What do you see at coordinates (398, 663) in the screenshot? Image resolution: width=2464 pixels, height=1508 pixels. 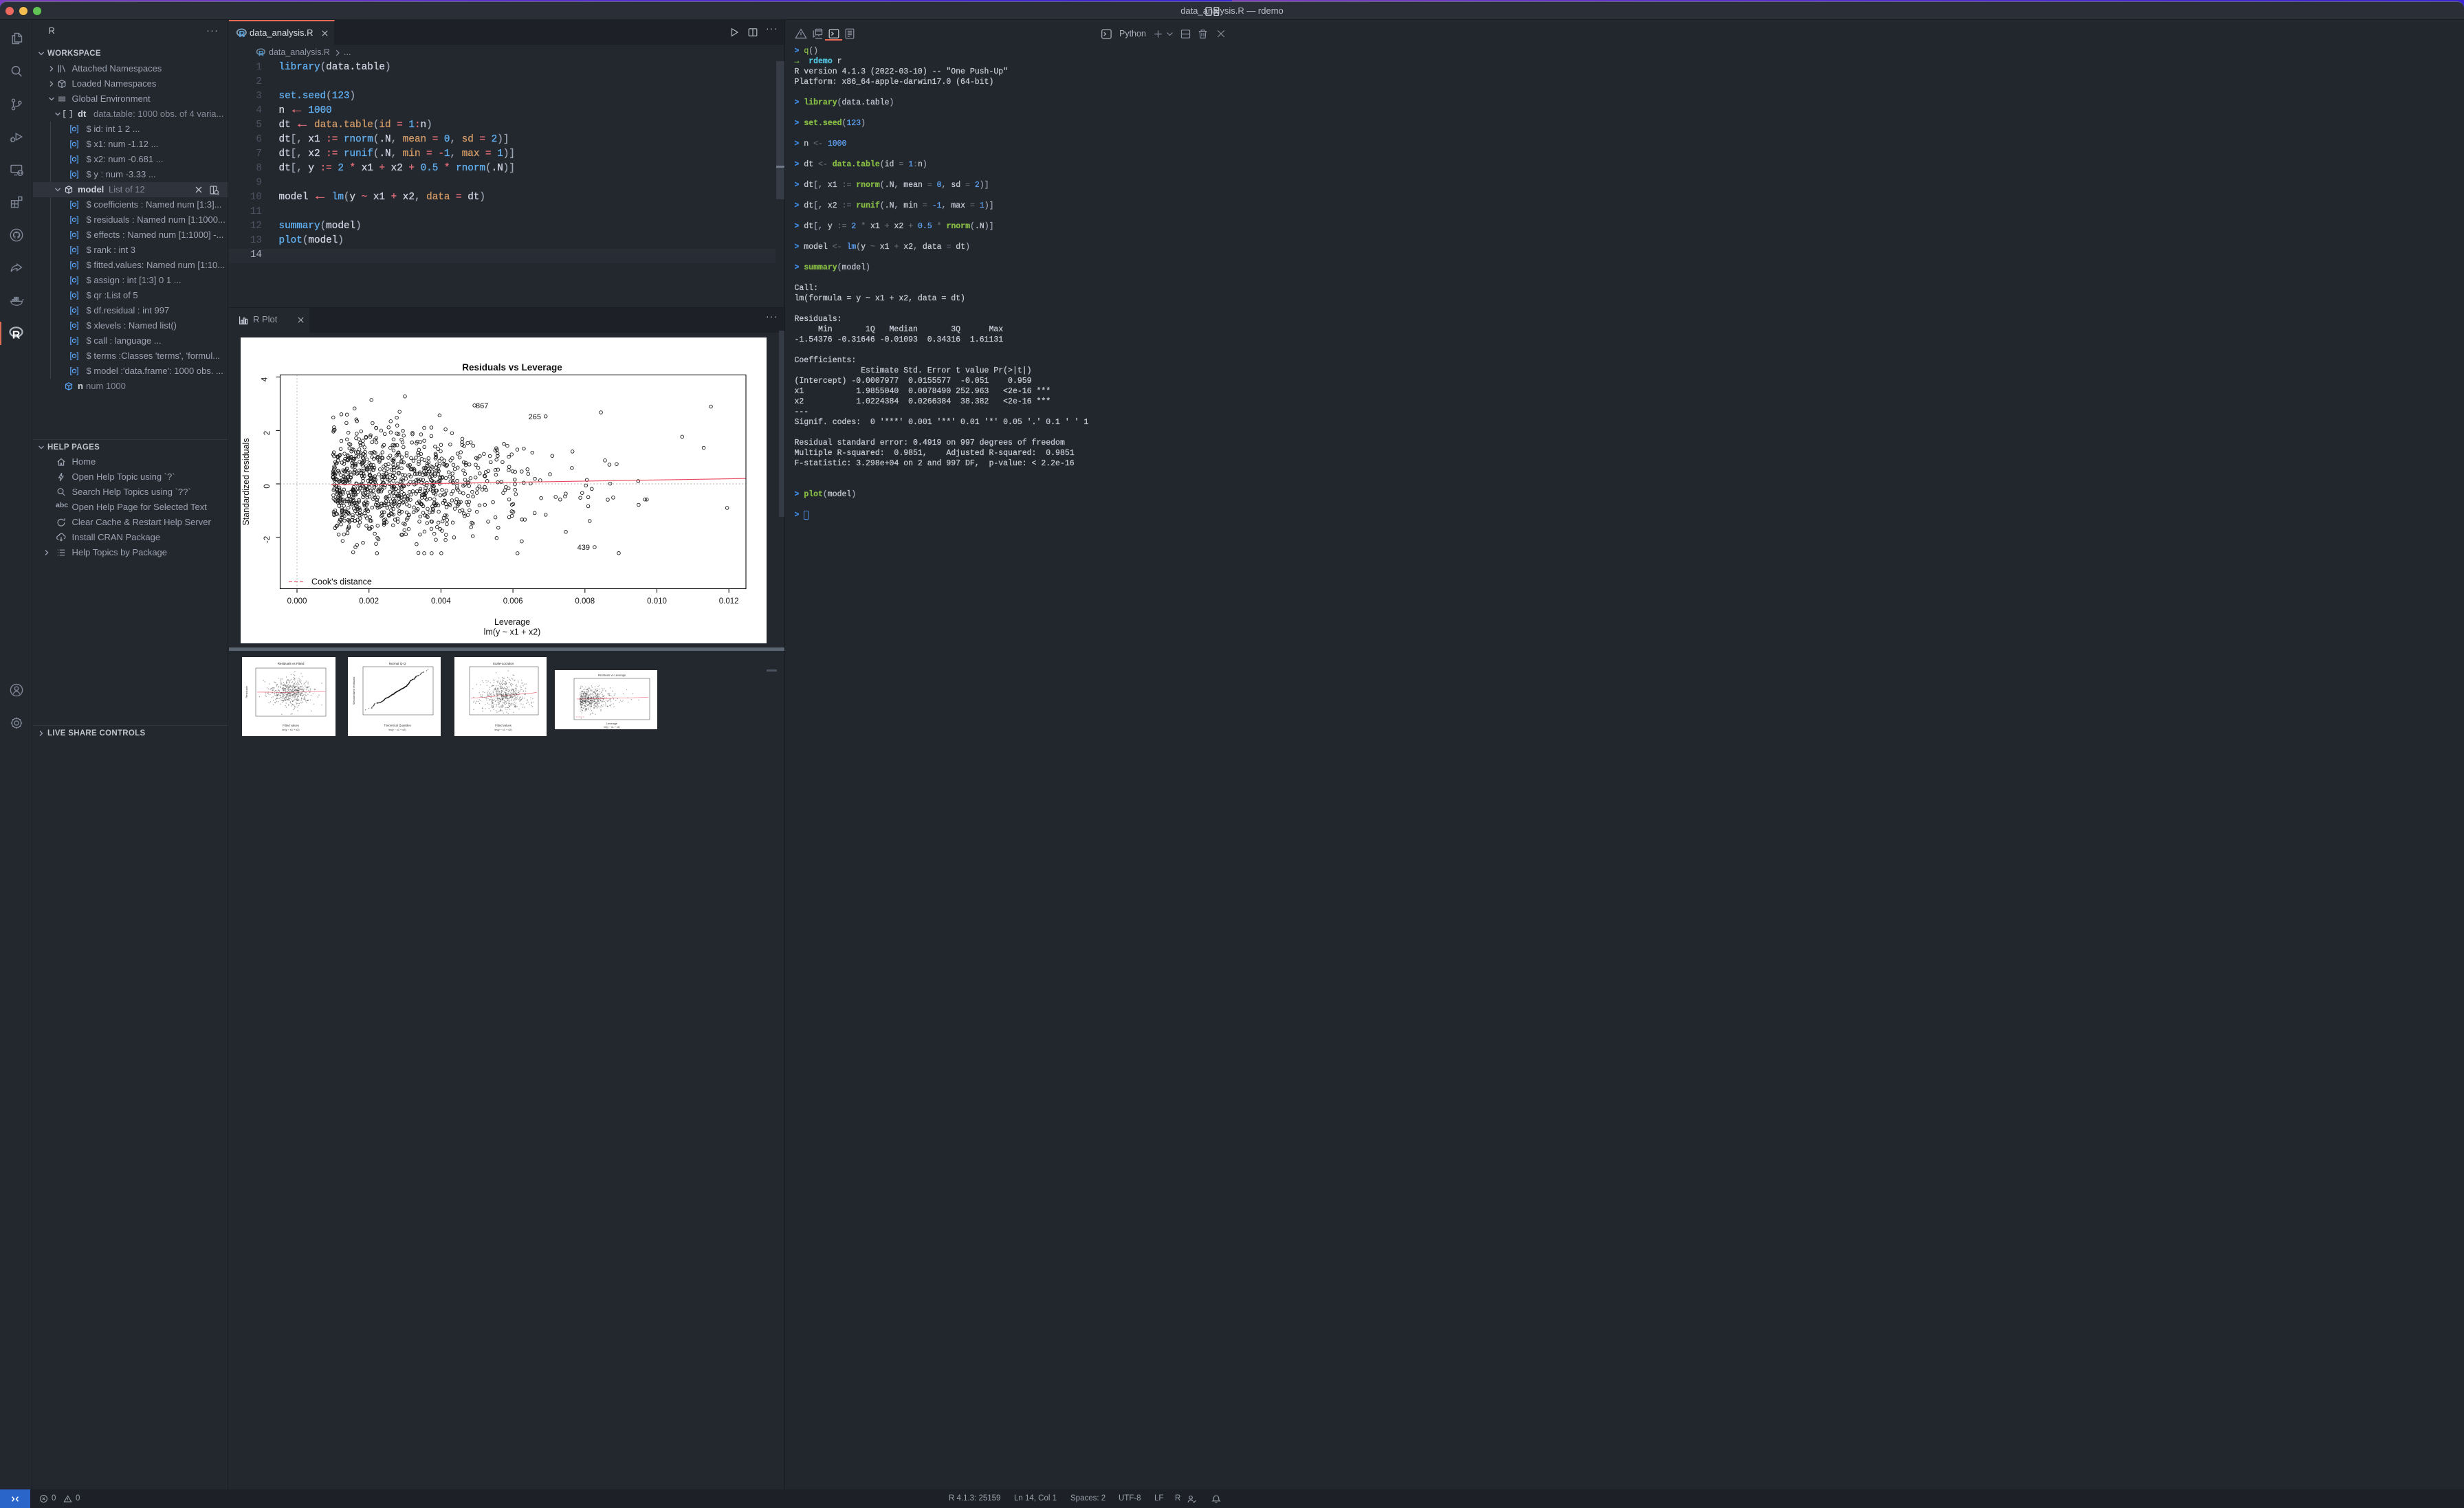 I see `svg-text: Normal Q-Q` at bounding box center [398, 663].